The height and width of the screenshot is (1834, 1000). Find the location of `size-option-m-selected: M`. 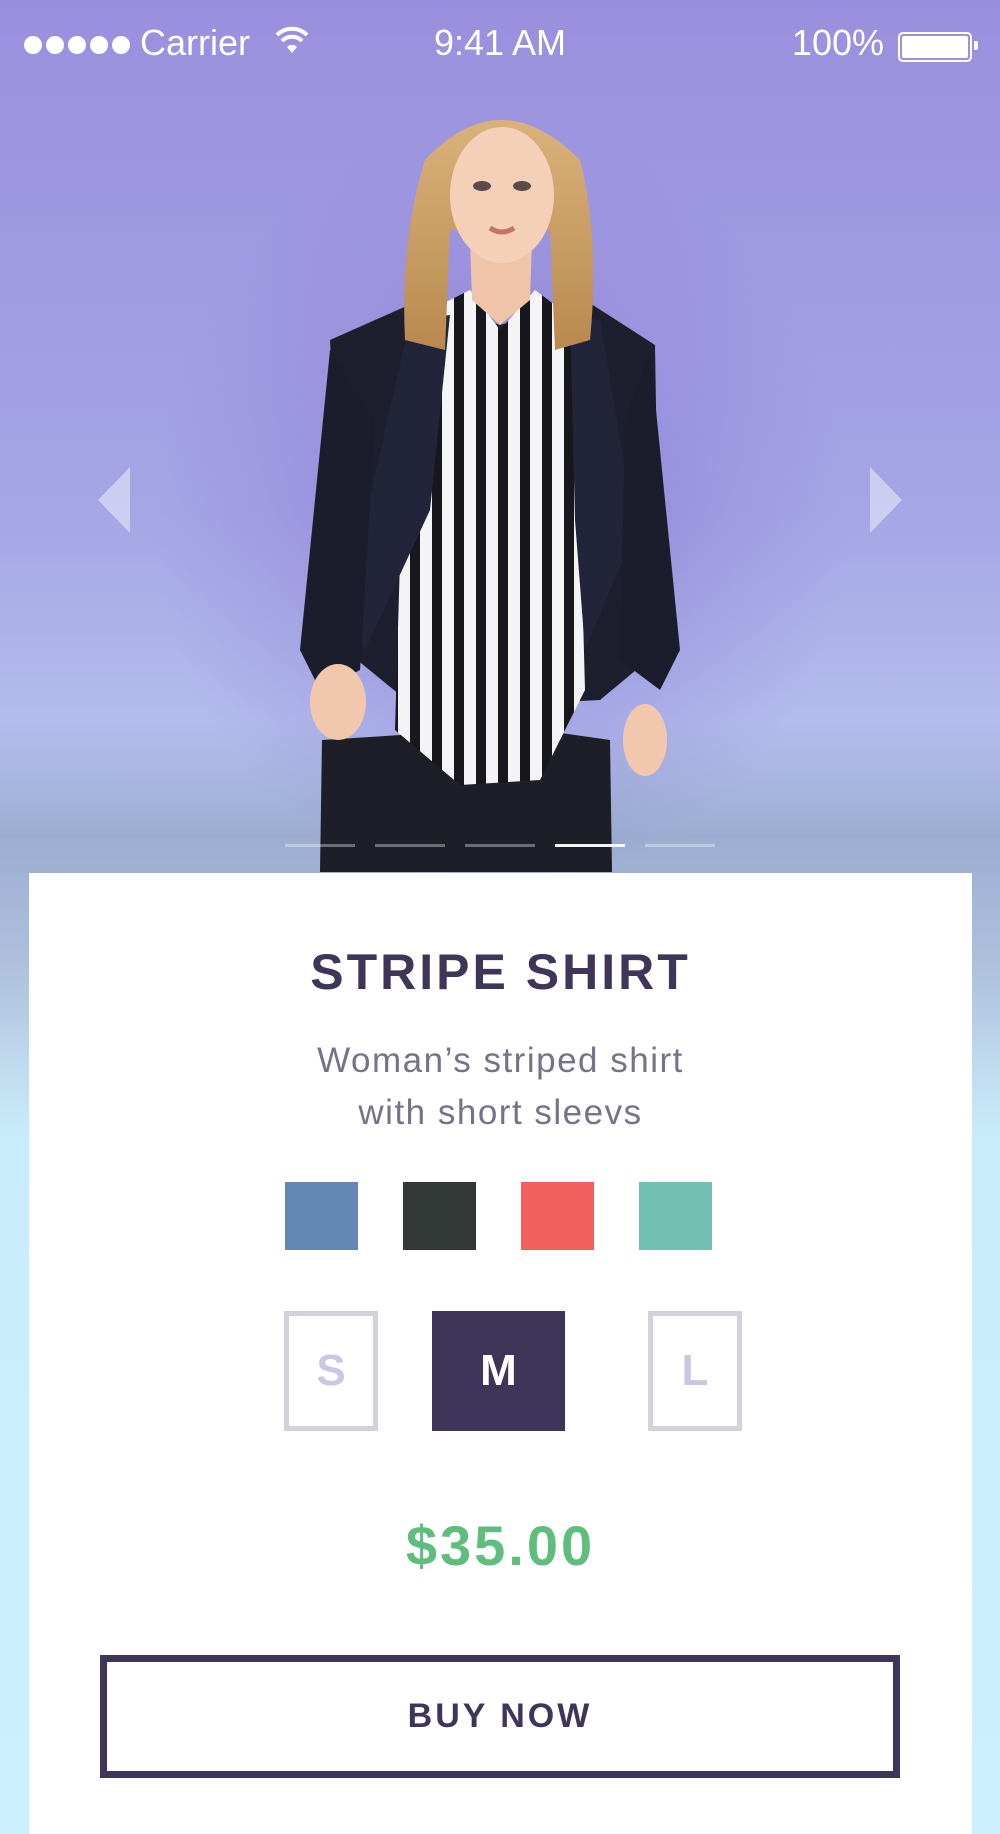

size-option-m-selected: M is located at coordinates (498, 1371).